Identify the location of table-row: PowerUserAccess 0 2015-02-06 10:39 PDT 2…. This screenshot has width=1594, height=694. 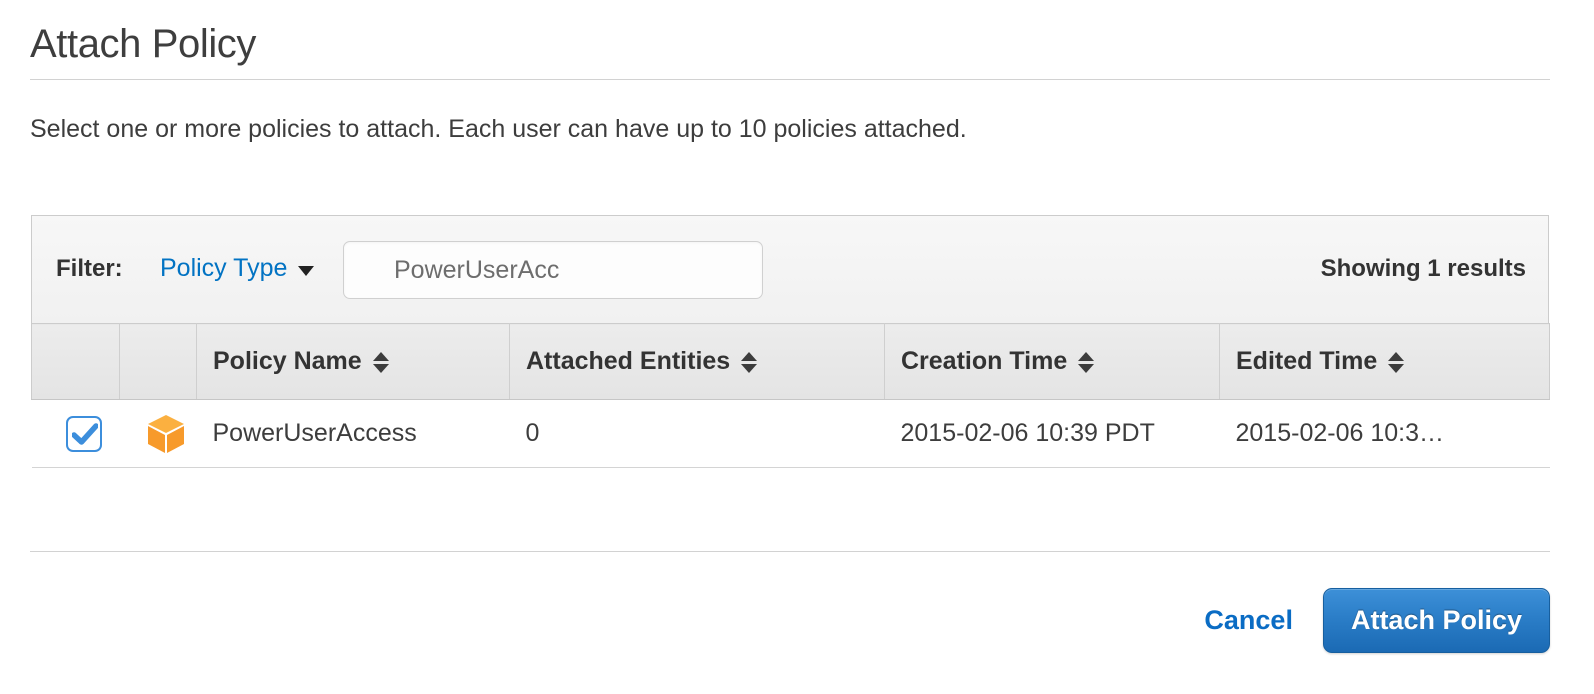
(790, 433).